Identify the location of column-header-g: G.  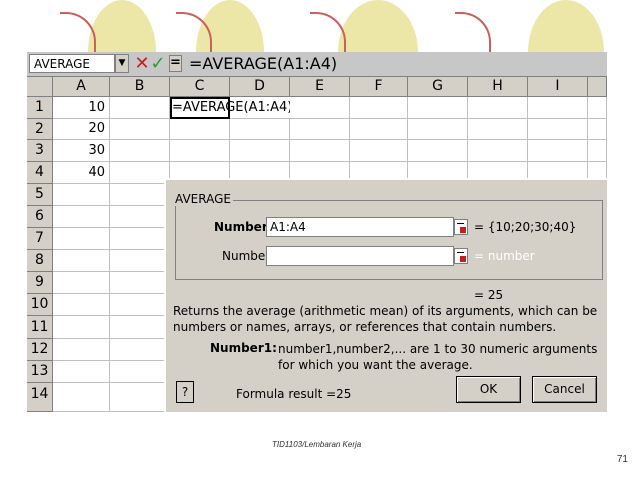
(438, 87).